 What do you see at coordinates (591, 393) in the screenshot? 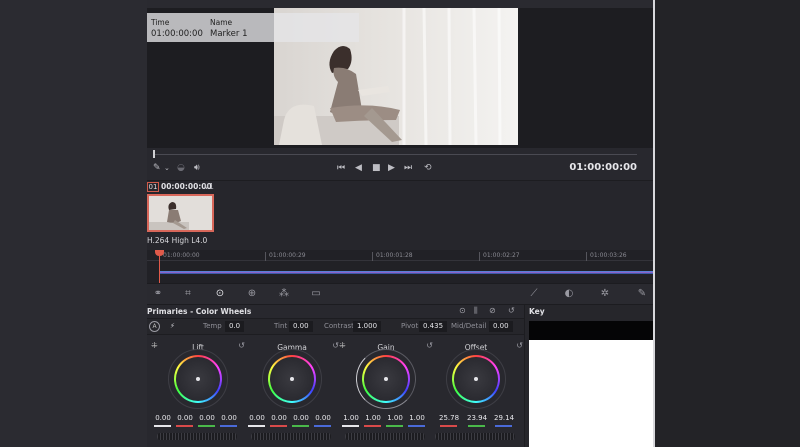
I see `key-preview` at bounding box center [591, 393].